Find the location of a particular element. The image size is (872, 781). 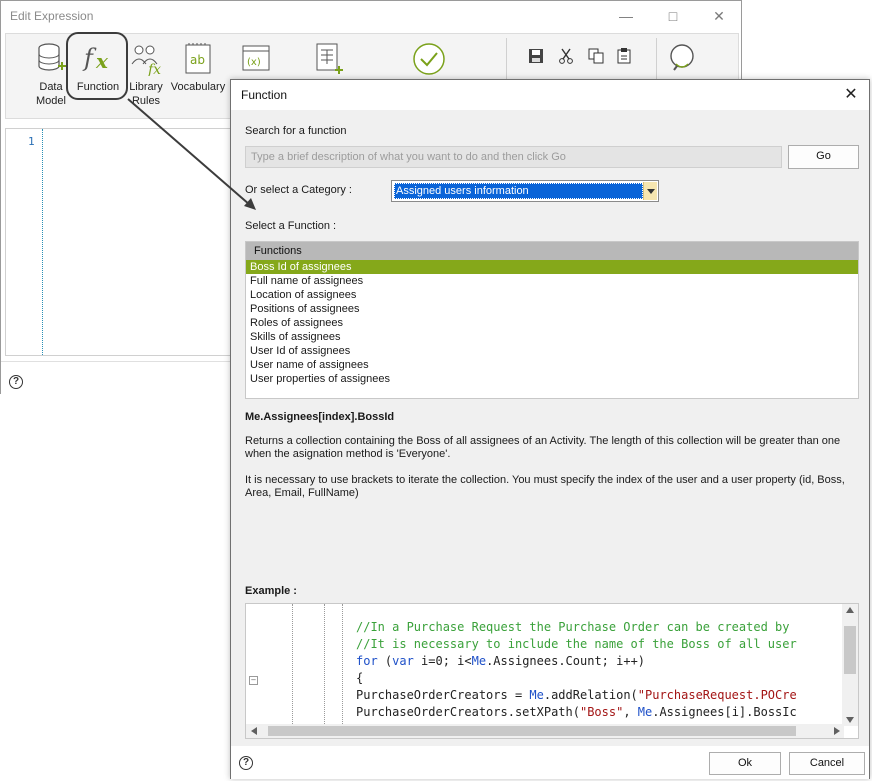

parameter-icon: (x) is located at coordinates (256, 58).